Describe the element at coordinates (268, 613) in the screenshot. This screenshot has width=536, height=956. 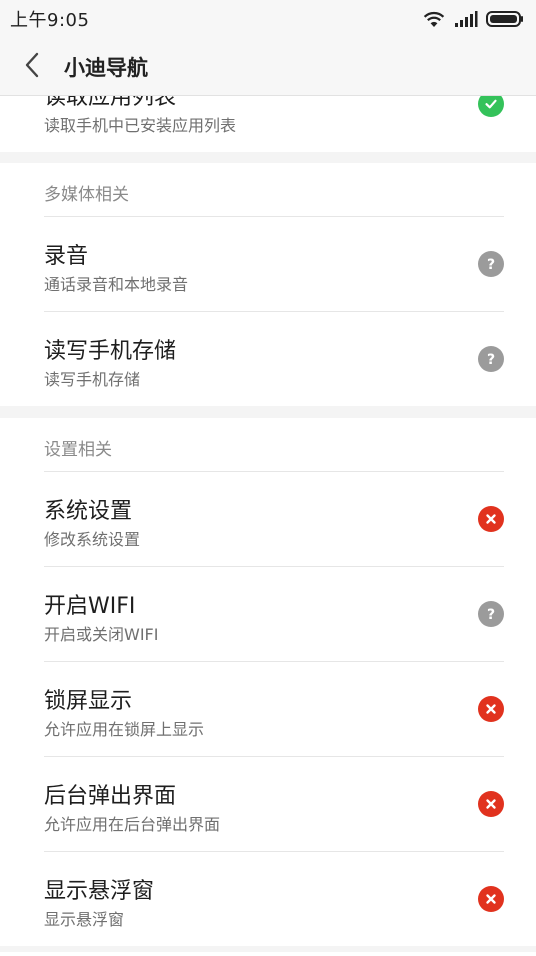
I see `permission-row-wifi: 开启WIFI 开启或关闭WIFI ?` at that location.